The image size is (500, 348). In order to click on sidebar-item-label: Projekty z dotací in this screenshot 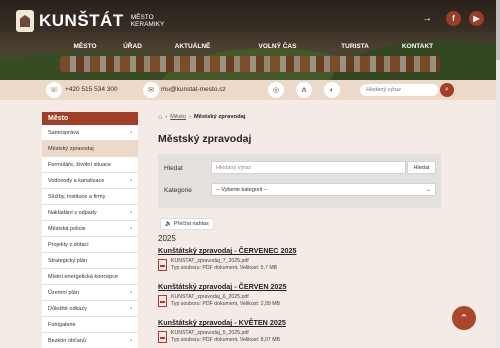, I will do `click(68, 244)`.